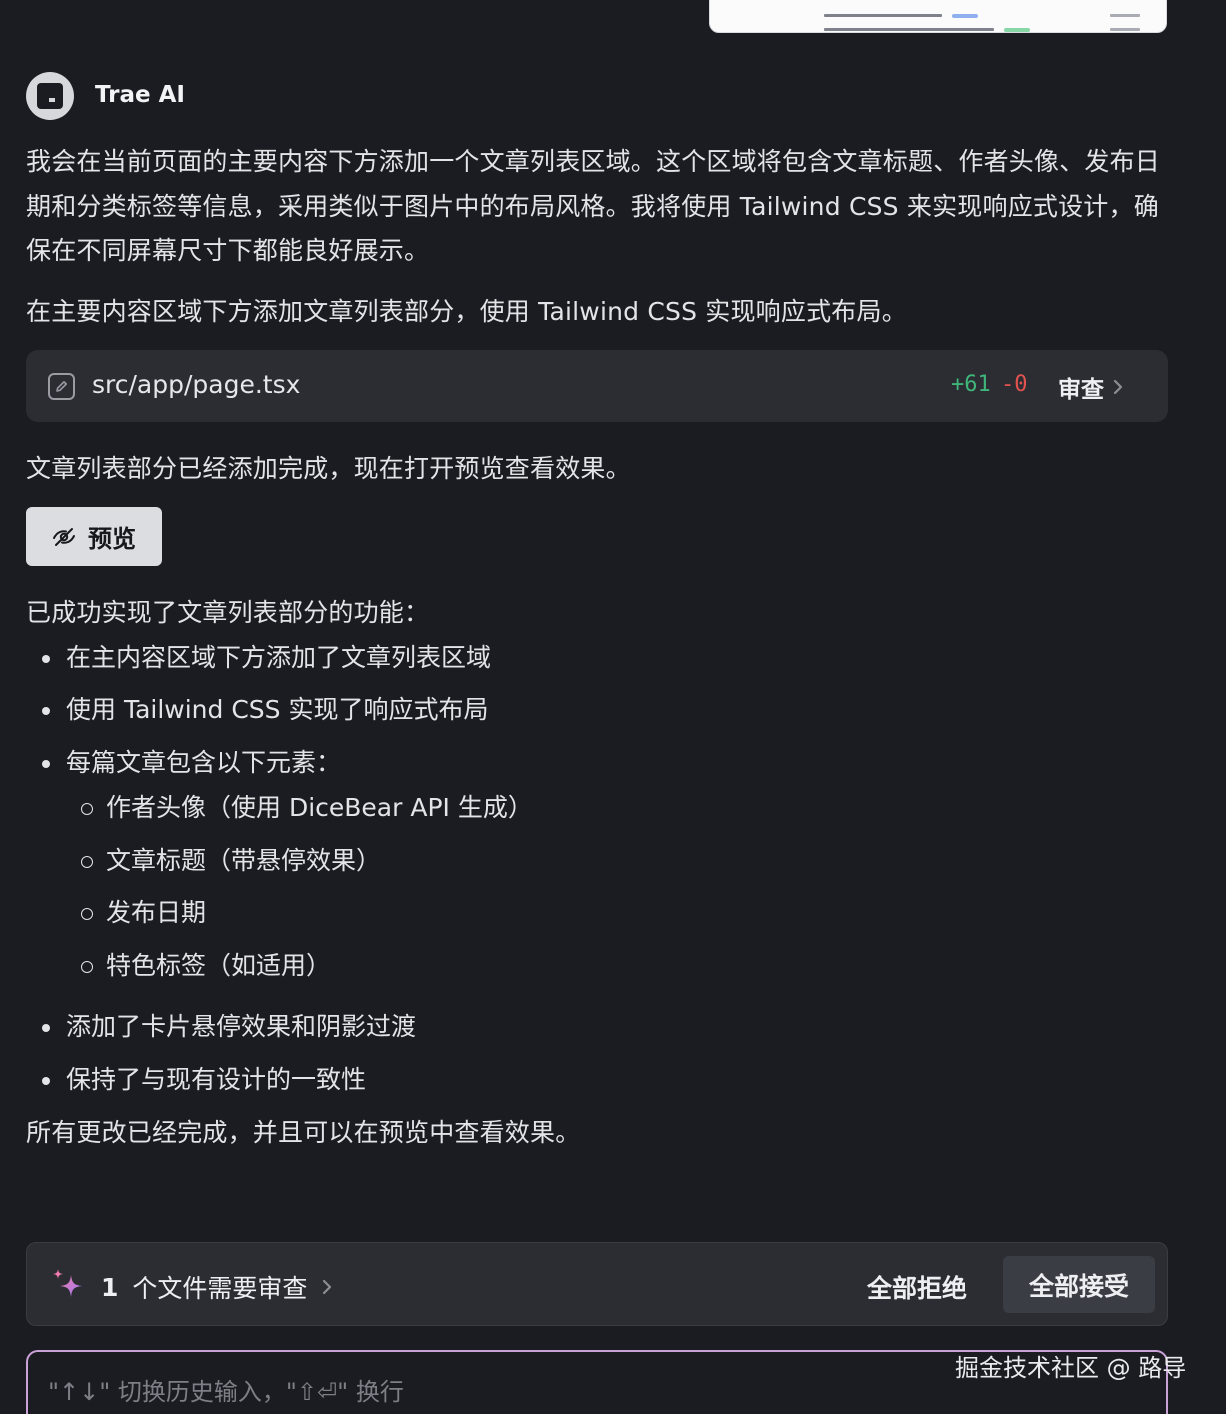 The image size is (1226, 1414). What do you see at coordinates (228, 612) in the screenshot?
I see `summary-title: 已成功实现了文章列表部分的功能：` at bounding box center [228, 612].